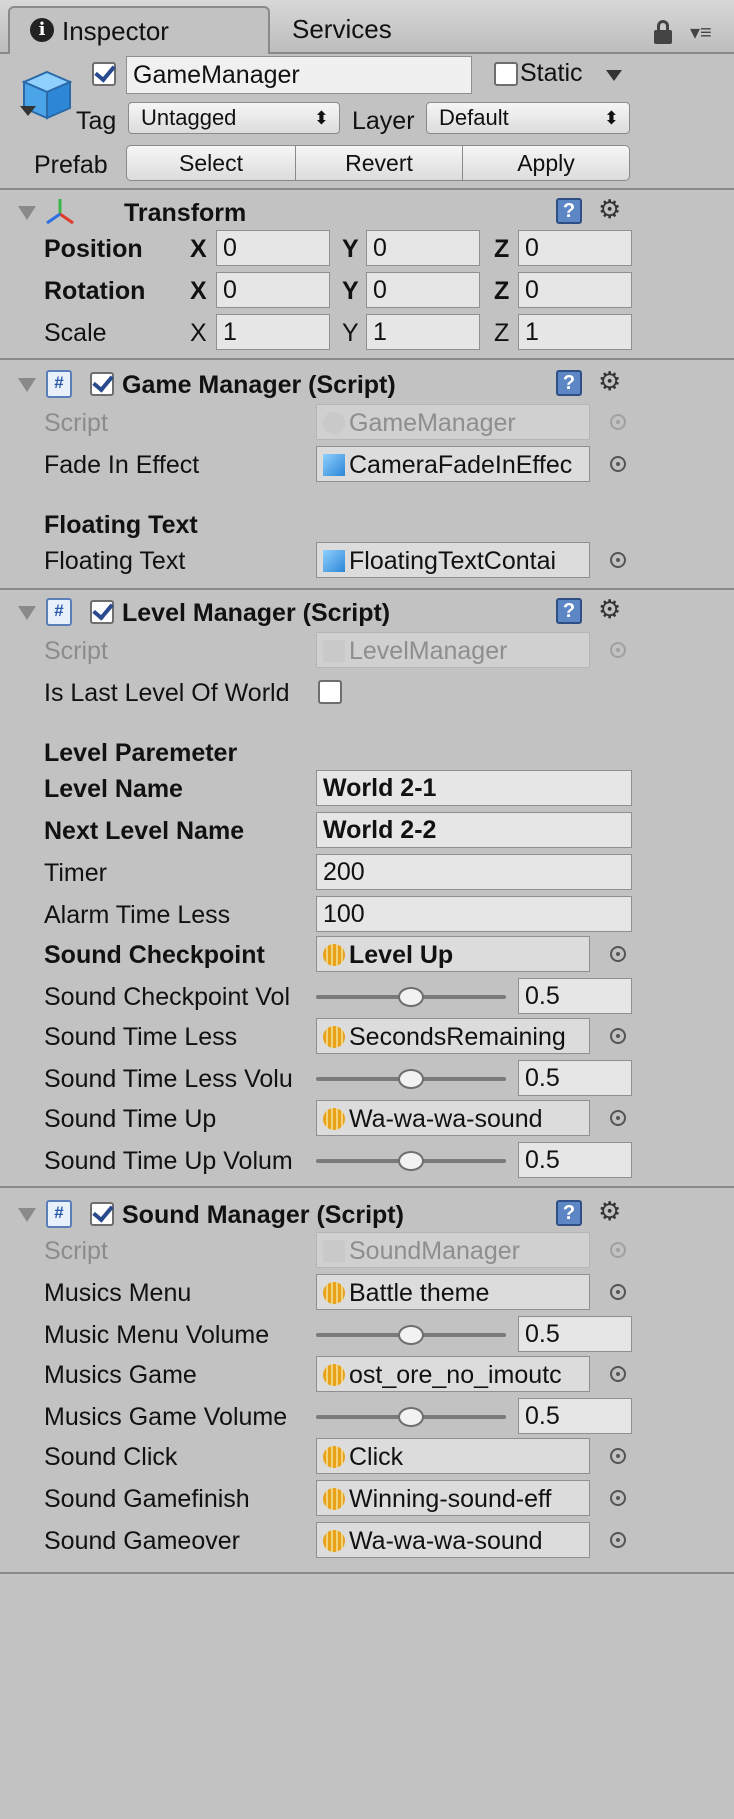 This screenshot has width=734, height=1819. What do you see at coordinates (411, 1161) in the screenshot?
I see `sound-time-up-vol-slider-thumb` at bounding box center [411, 1161].